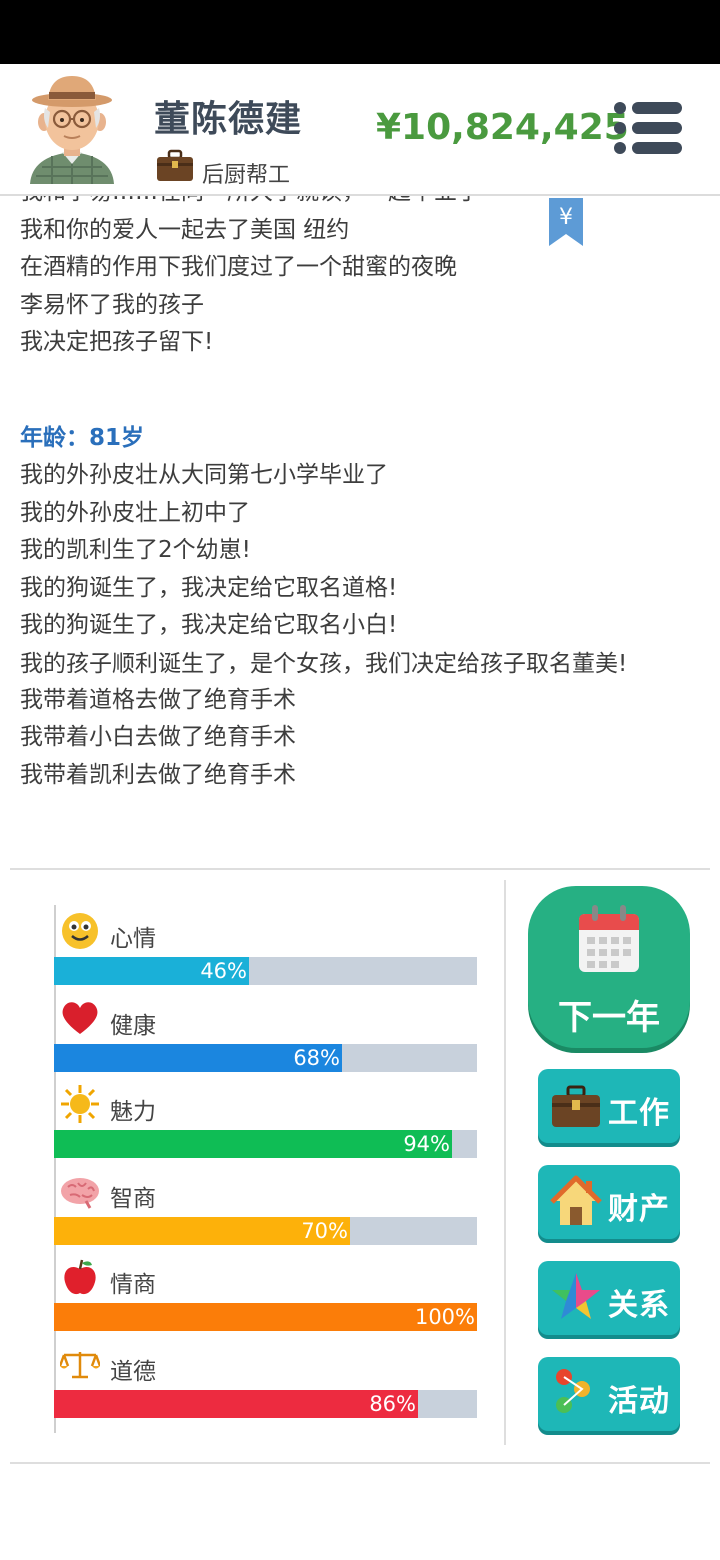 This screenshot has width=720, height=1560. I want to click on stat-row: 情商 100%, so click(265, 1294).